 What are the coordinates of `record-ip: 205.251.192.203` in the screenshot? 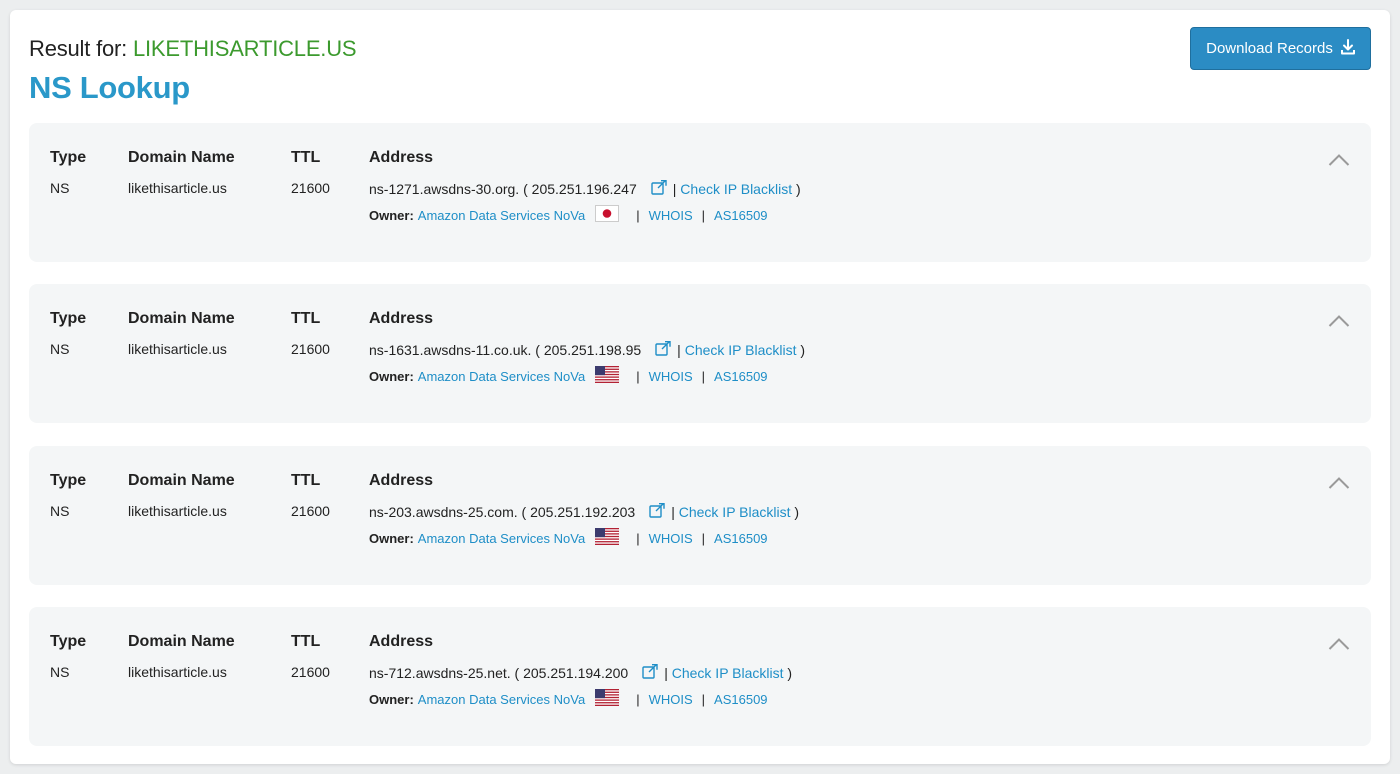 It's located at (583, 512).